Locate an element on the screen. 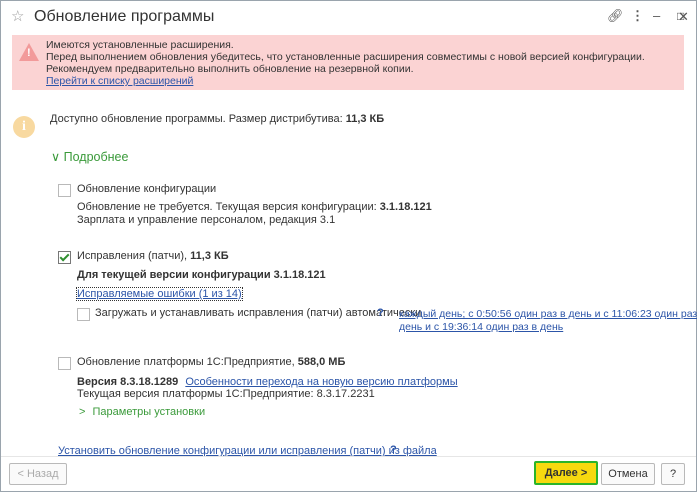 This screenshot has height=492, width=697. patches-checkbox is located at coordinates (64, 257).